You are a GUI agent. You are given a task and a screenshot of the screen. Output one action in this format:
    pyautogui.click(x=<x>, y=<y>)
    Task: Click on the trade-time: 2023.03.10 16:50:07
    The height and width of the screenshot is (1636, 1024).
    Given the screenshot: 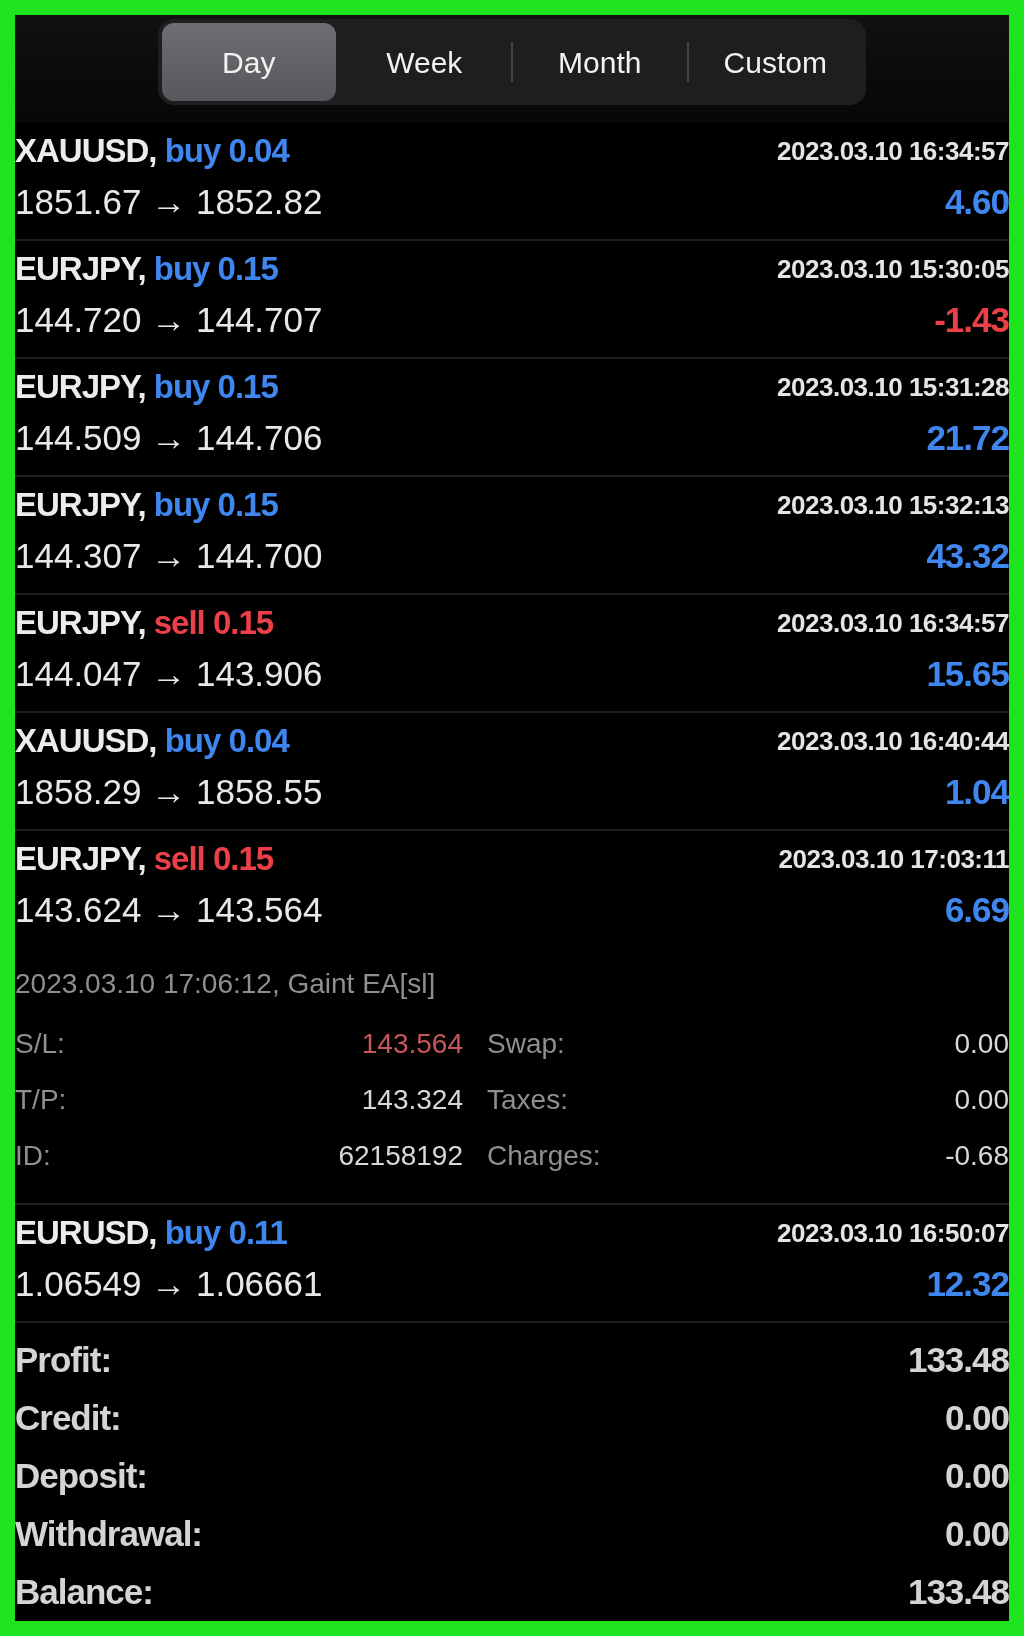 What is the action you would take?
    pyautogui.click(x=893, y=1233)
    